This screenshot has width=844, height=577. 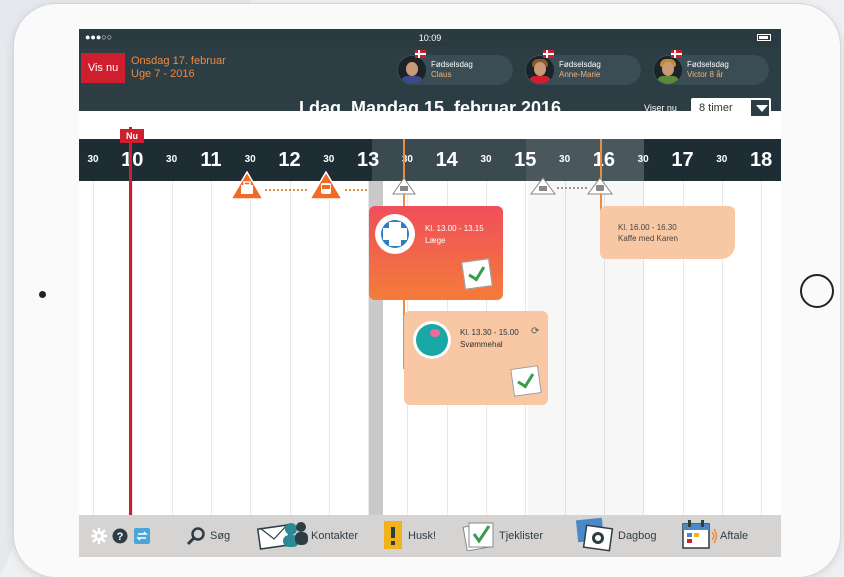 What do you see at coordinates (178, 61) in the screenshot?
I see `current-date-text: Onsdag 17. februar` at bounding box center [178, 61].